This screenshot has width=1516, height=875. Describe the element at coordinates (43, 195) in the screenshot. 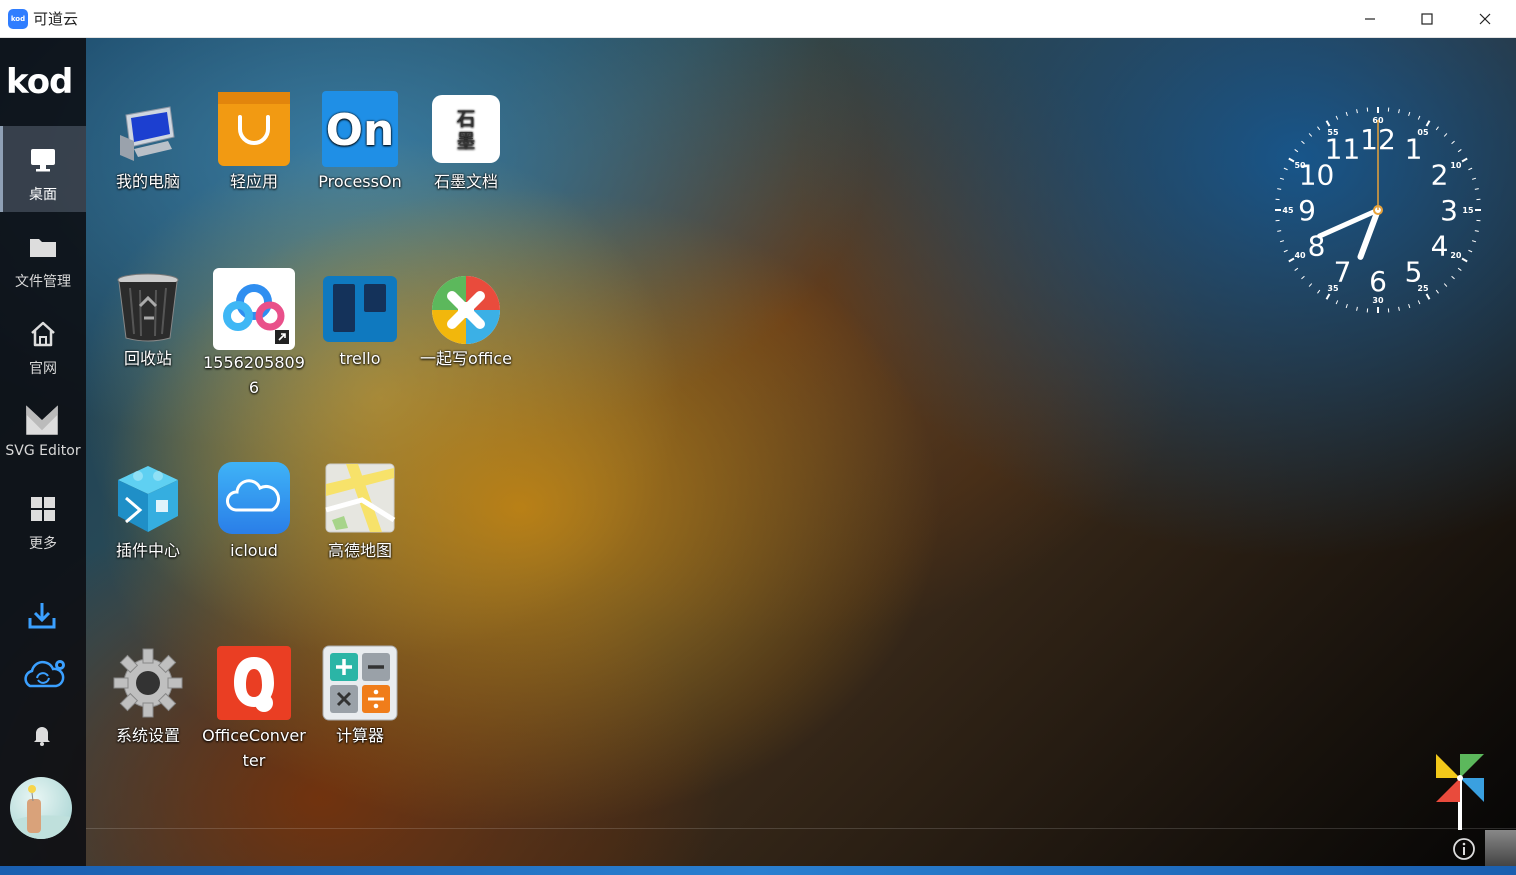

I see `sidebar-item-label: 桌面` at that location.